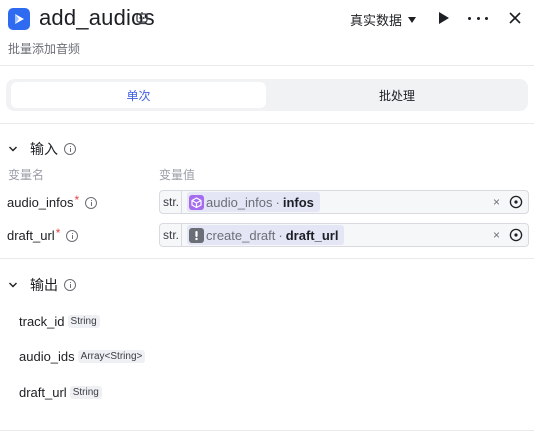 The height and width of the screenshot is (439, 534). I want to click on node-description: 批量添加音频, so click(44, 49).